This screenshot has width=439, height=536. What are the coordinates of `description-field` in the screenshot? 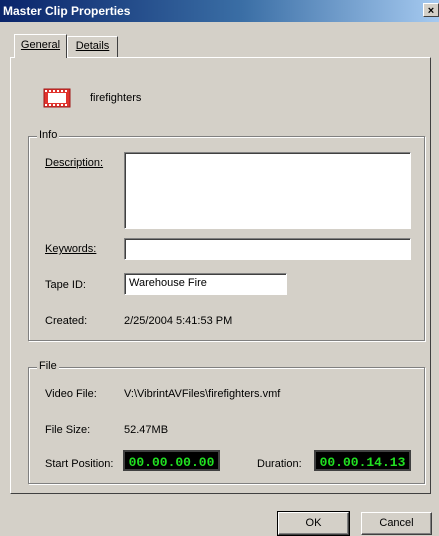 It's located at (267, 190).